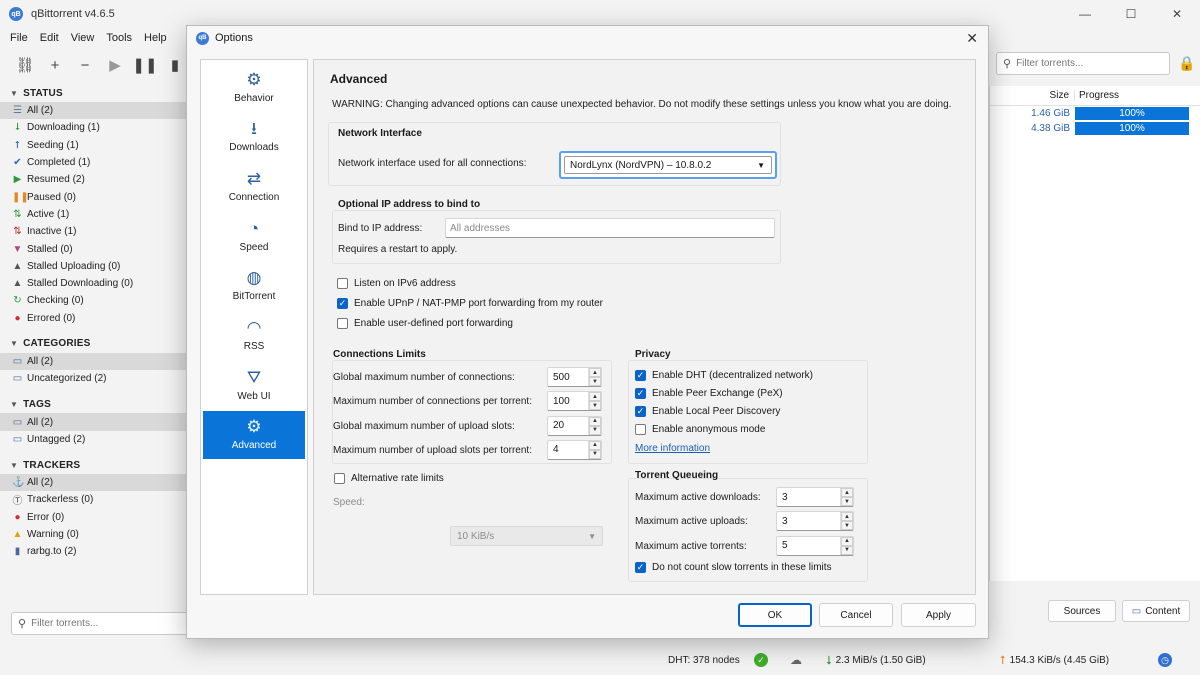  What do you see at coordinates (49, 38) in the screenshot?
I see `menu-edit: Edit` at bounding box center [49, 38].